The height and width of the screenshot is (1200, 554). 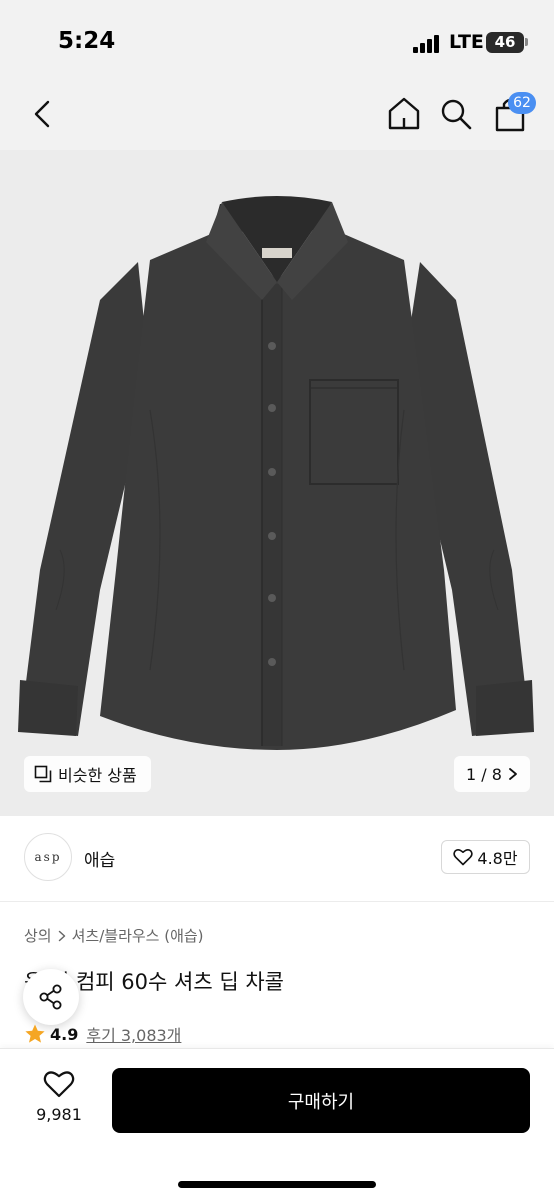 I want to click on search-icon, so click(x=456, y=114).